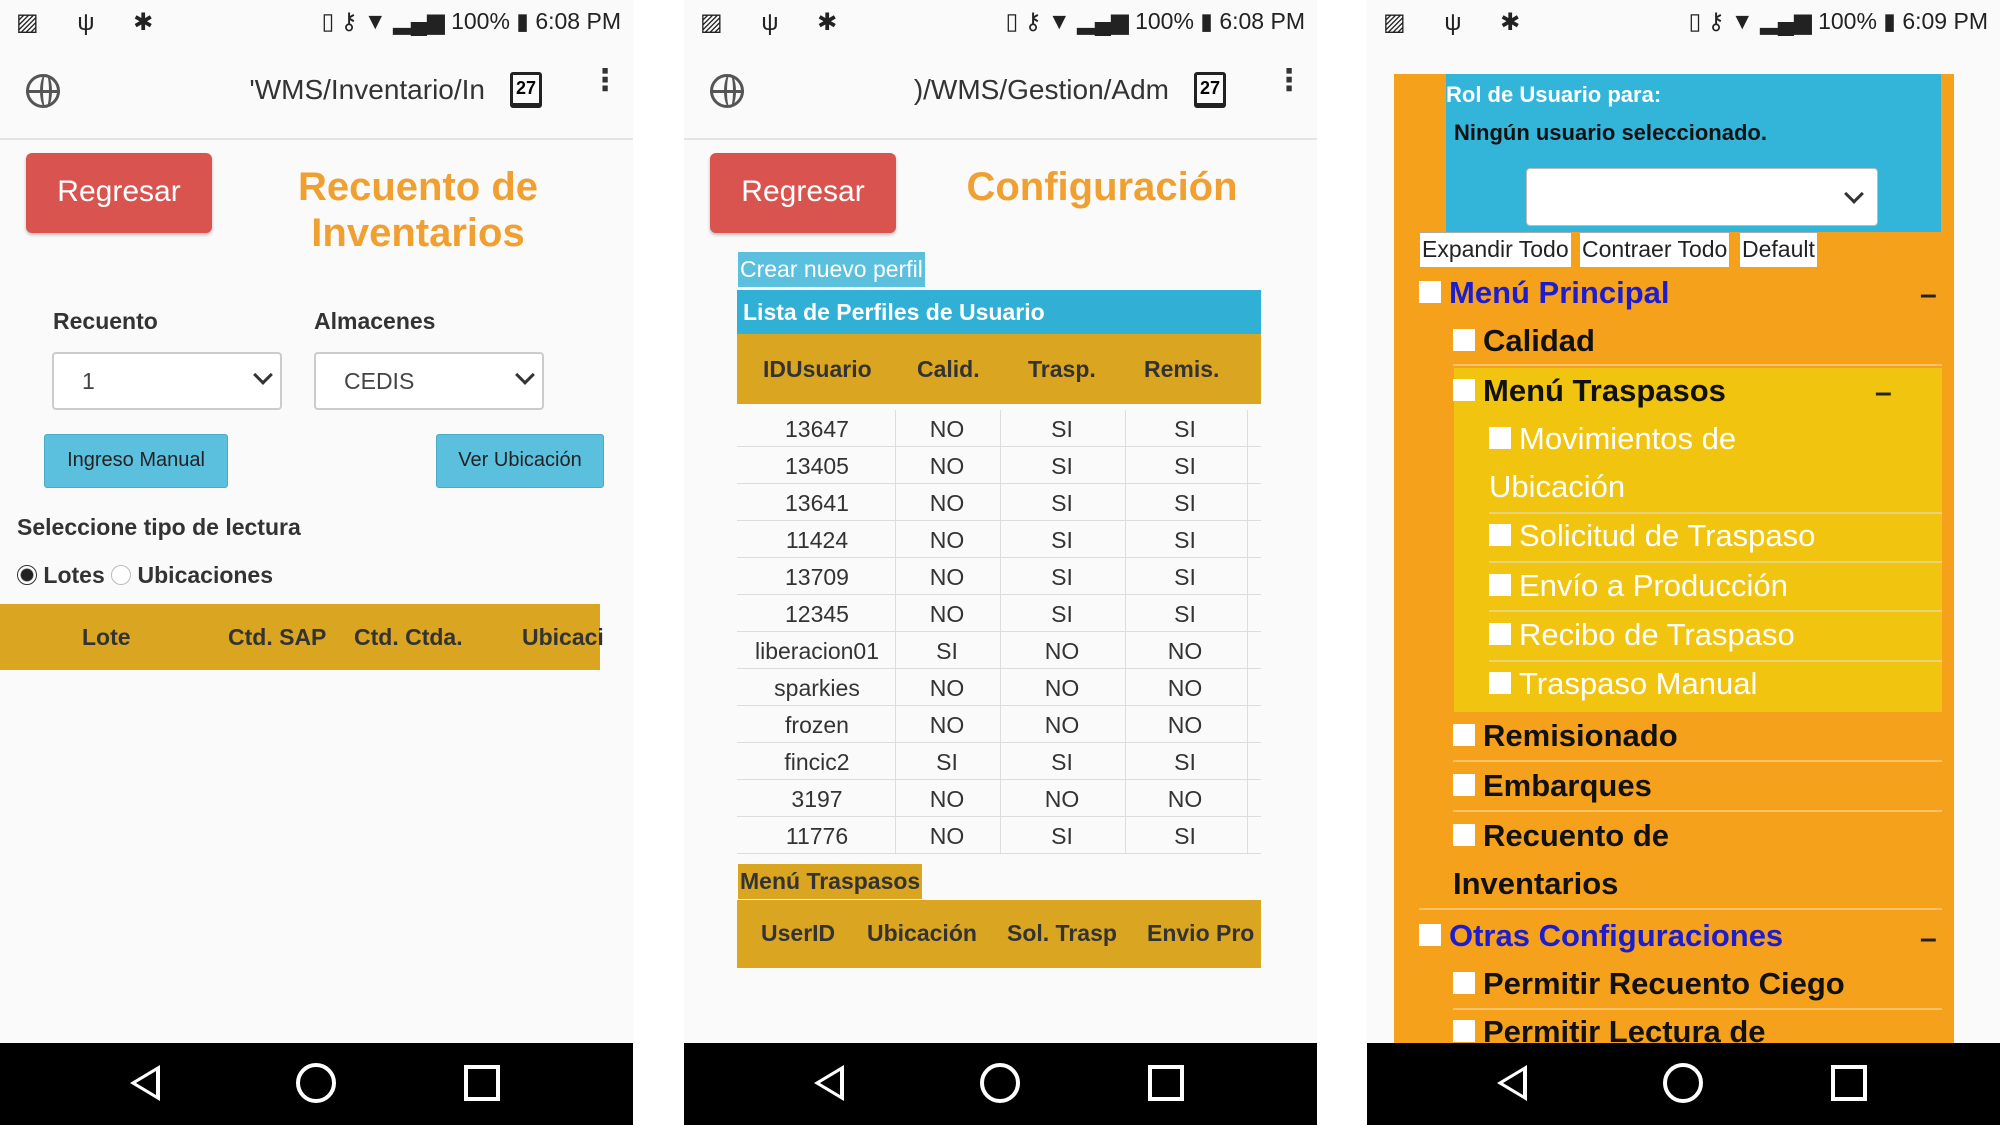 This screenshot has height=1125, width=2000. I want to click on tree-item-recuento-ciego: Permitir Recuento Ciego, so click(1649, 984).